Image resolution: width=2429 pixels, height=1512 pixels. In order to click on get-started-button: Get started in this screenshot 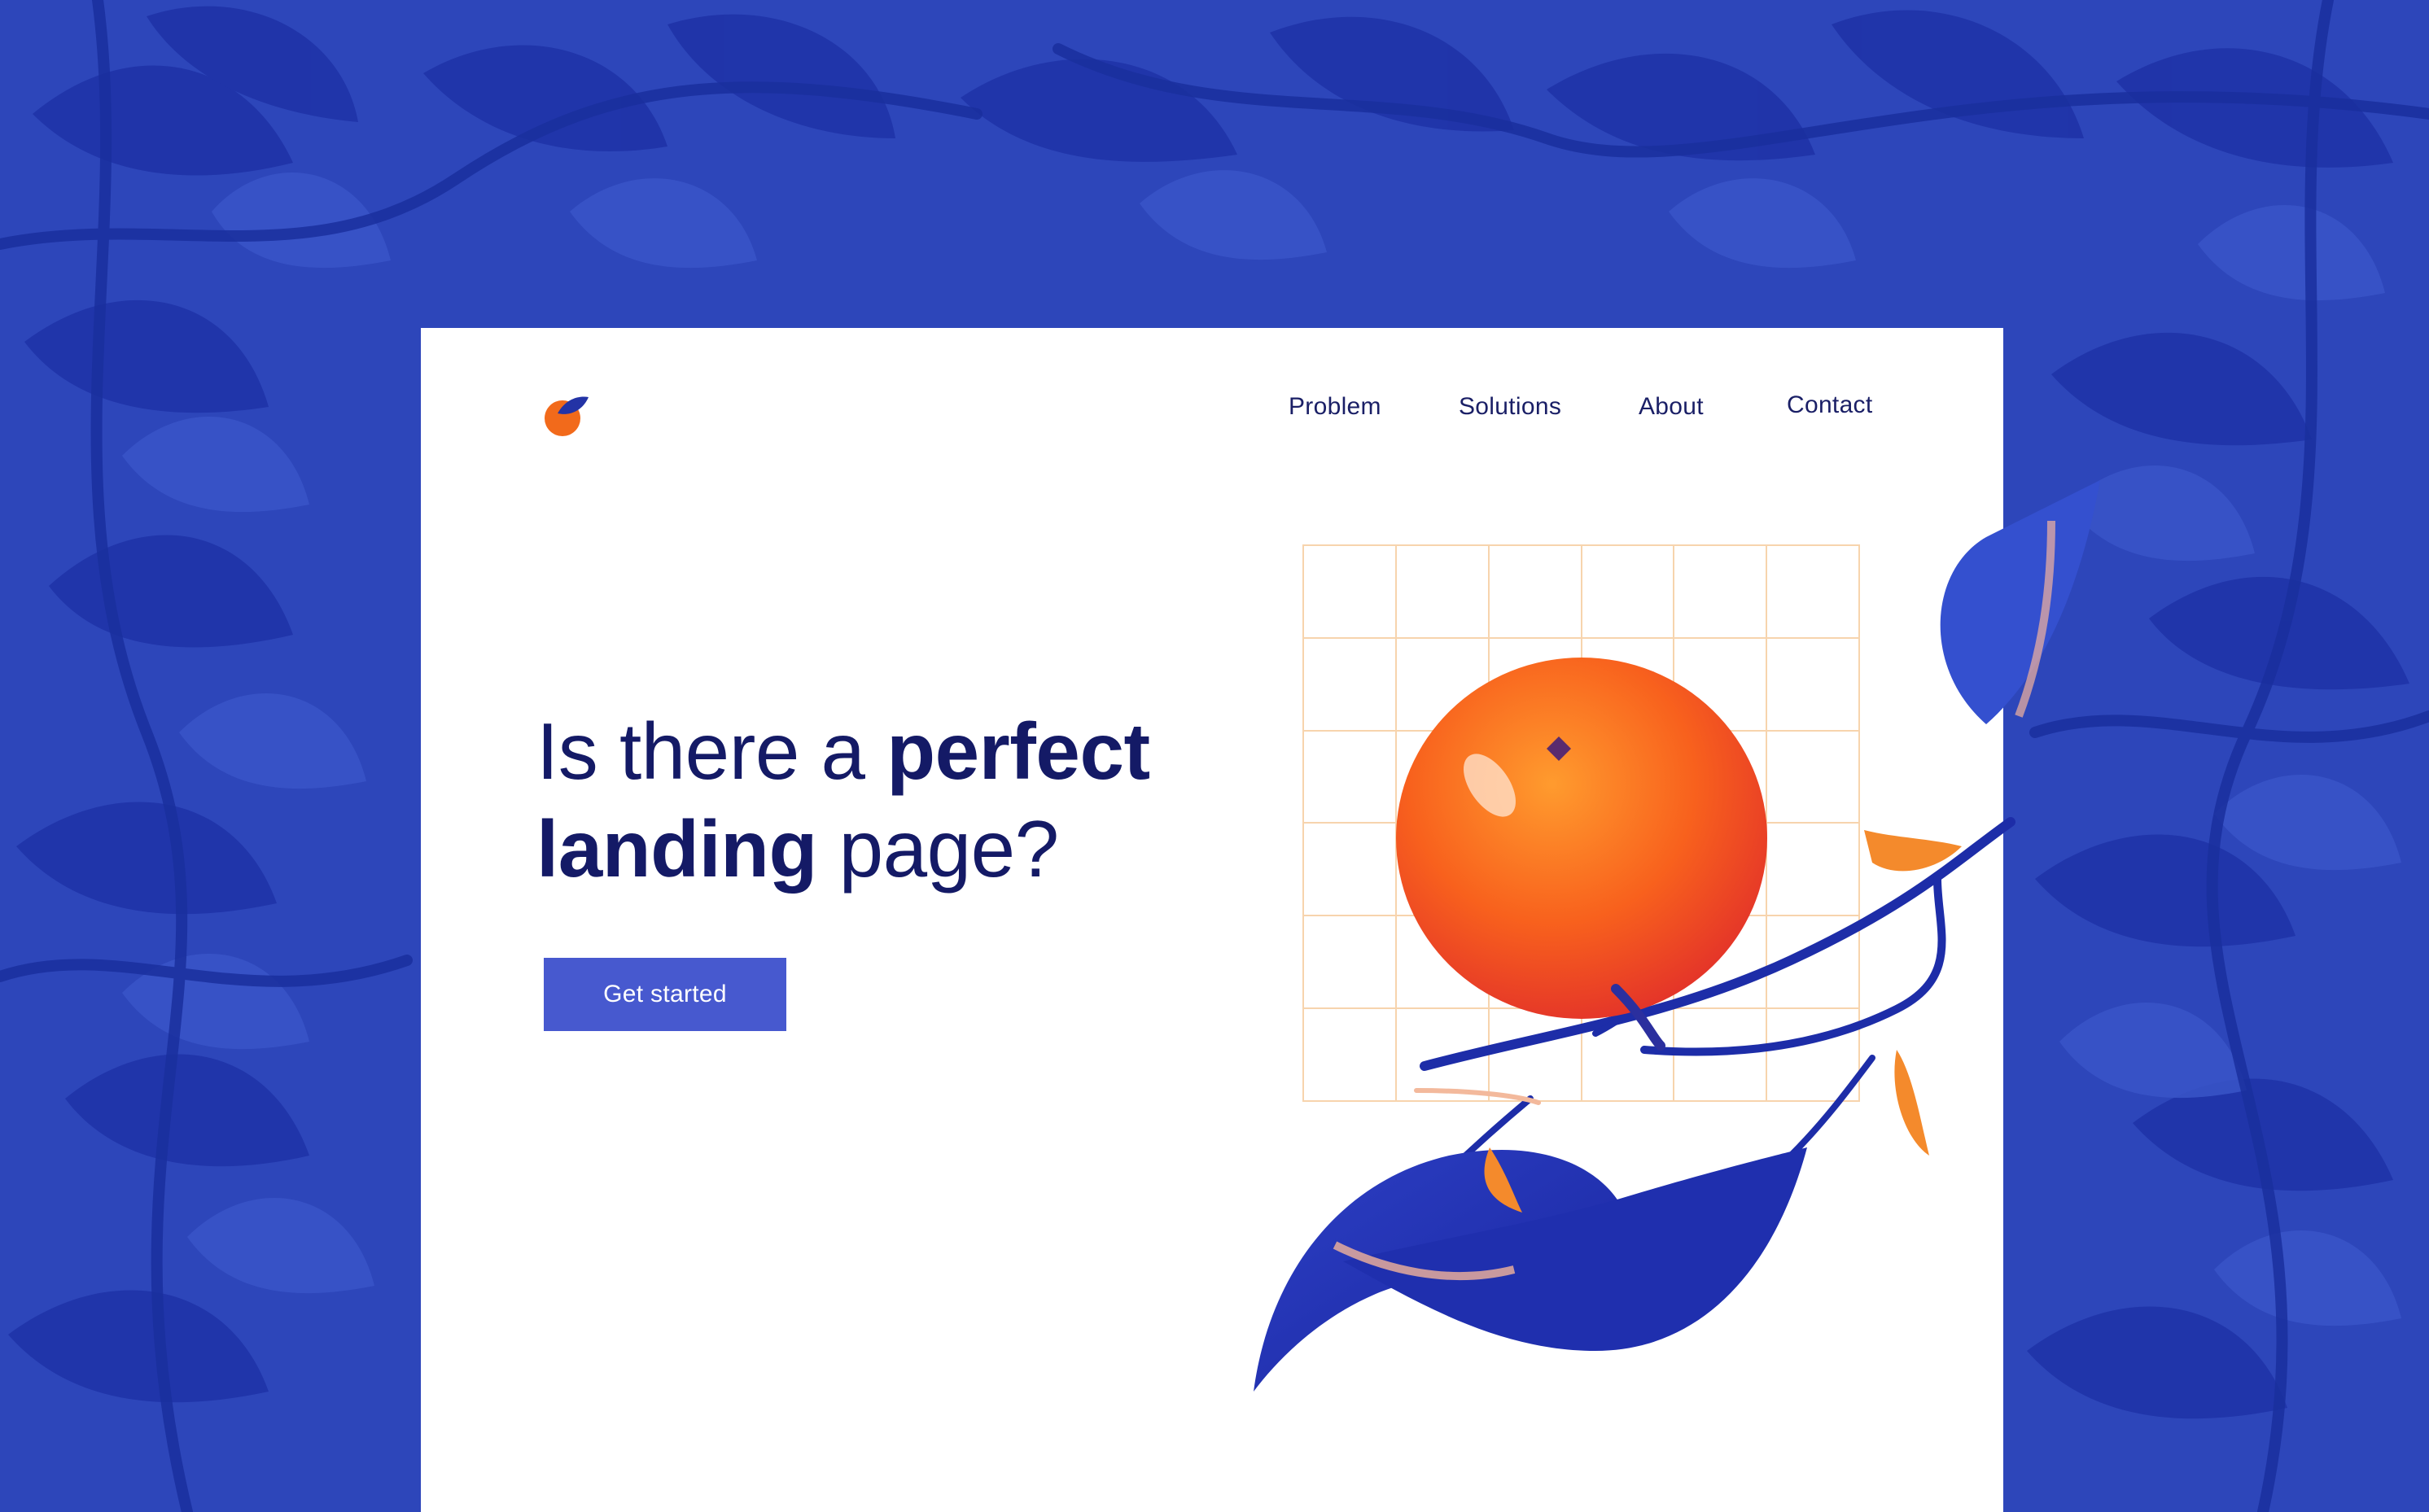, I will do `click(665, 994)`.